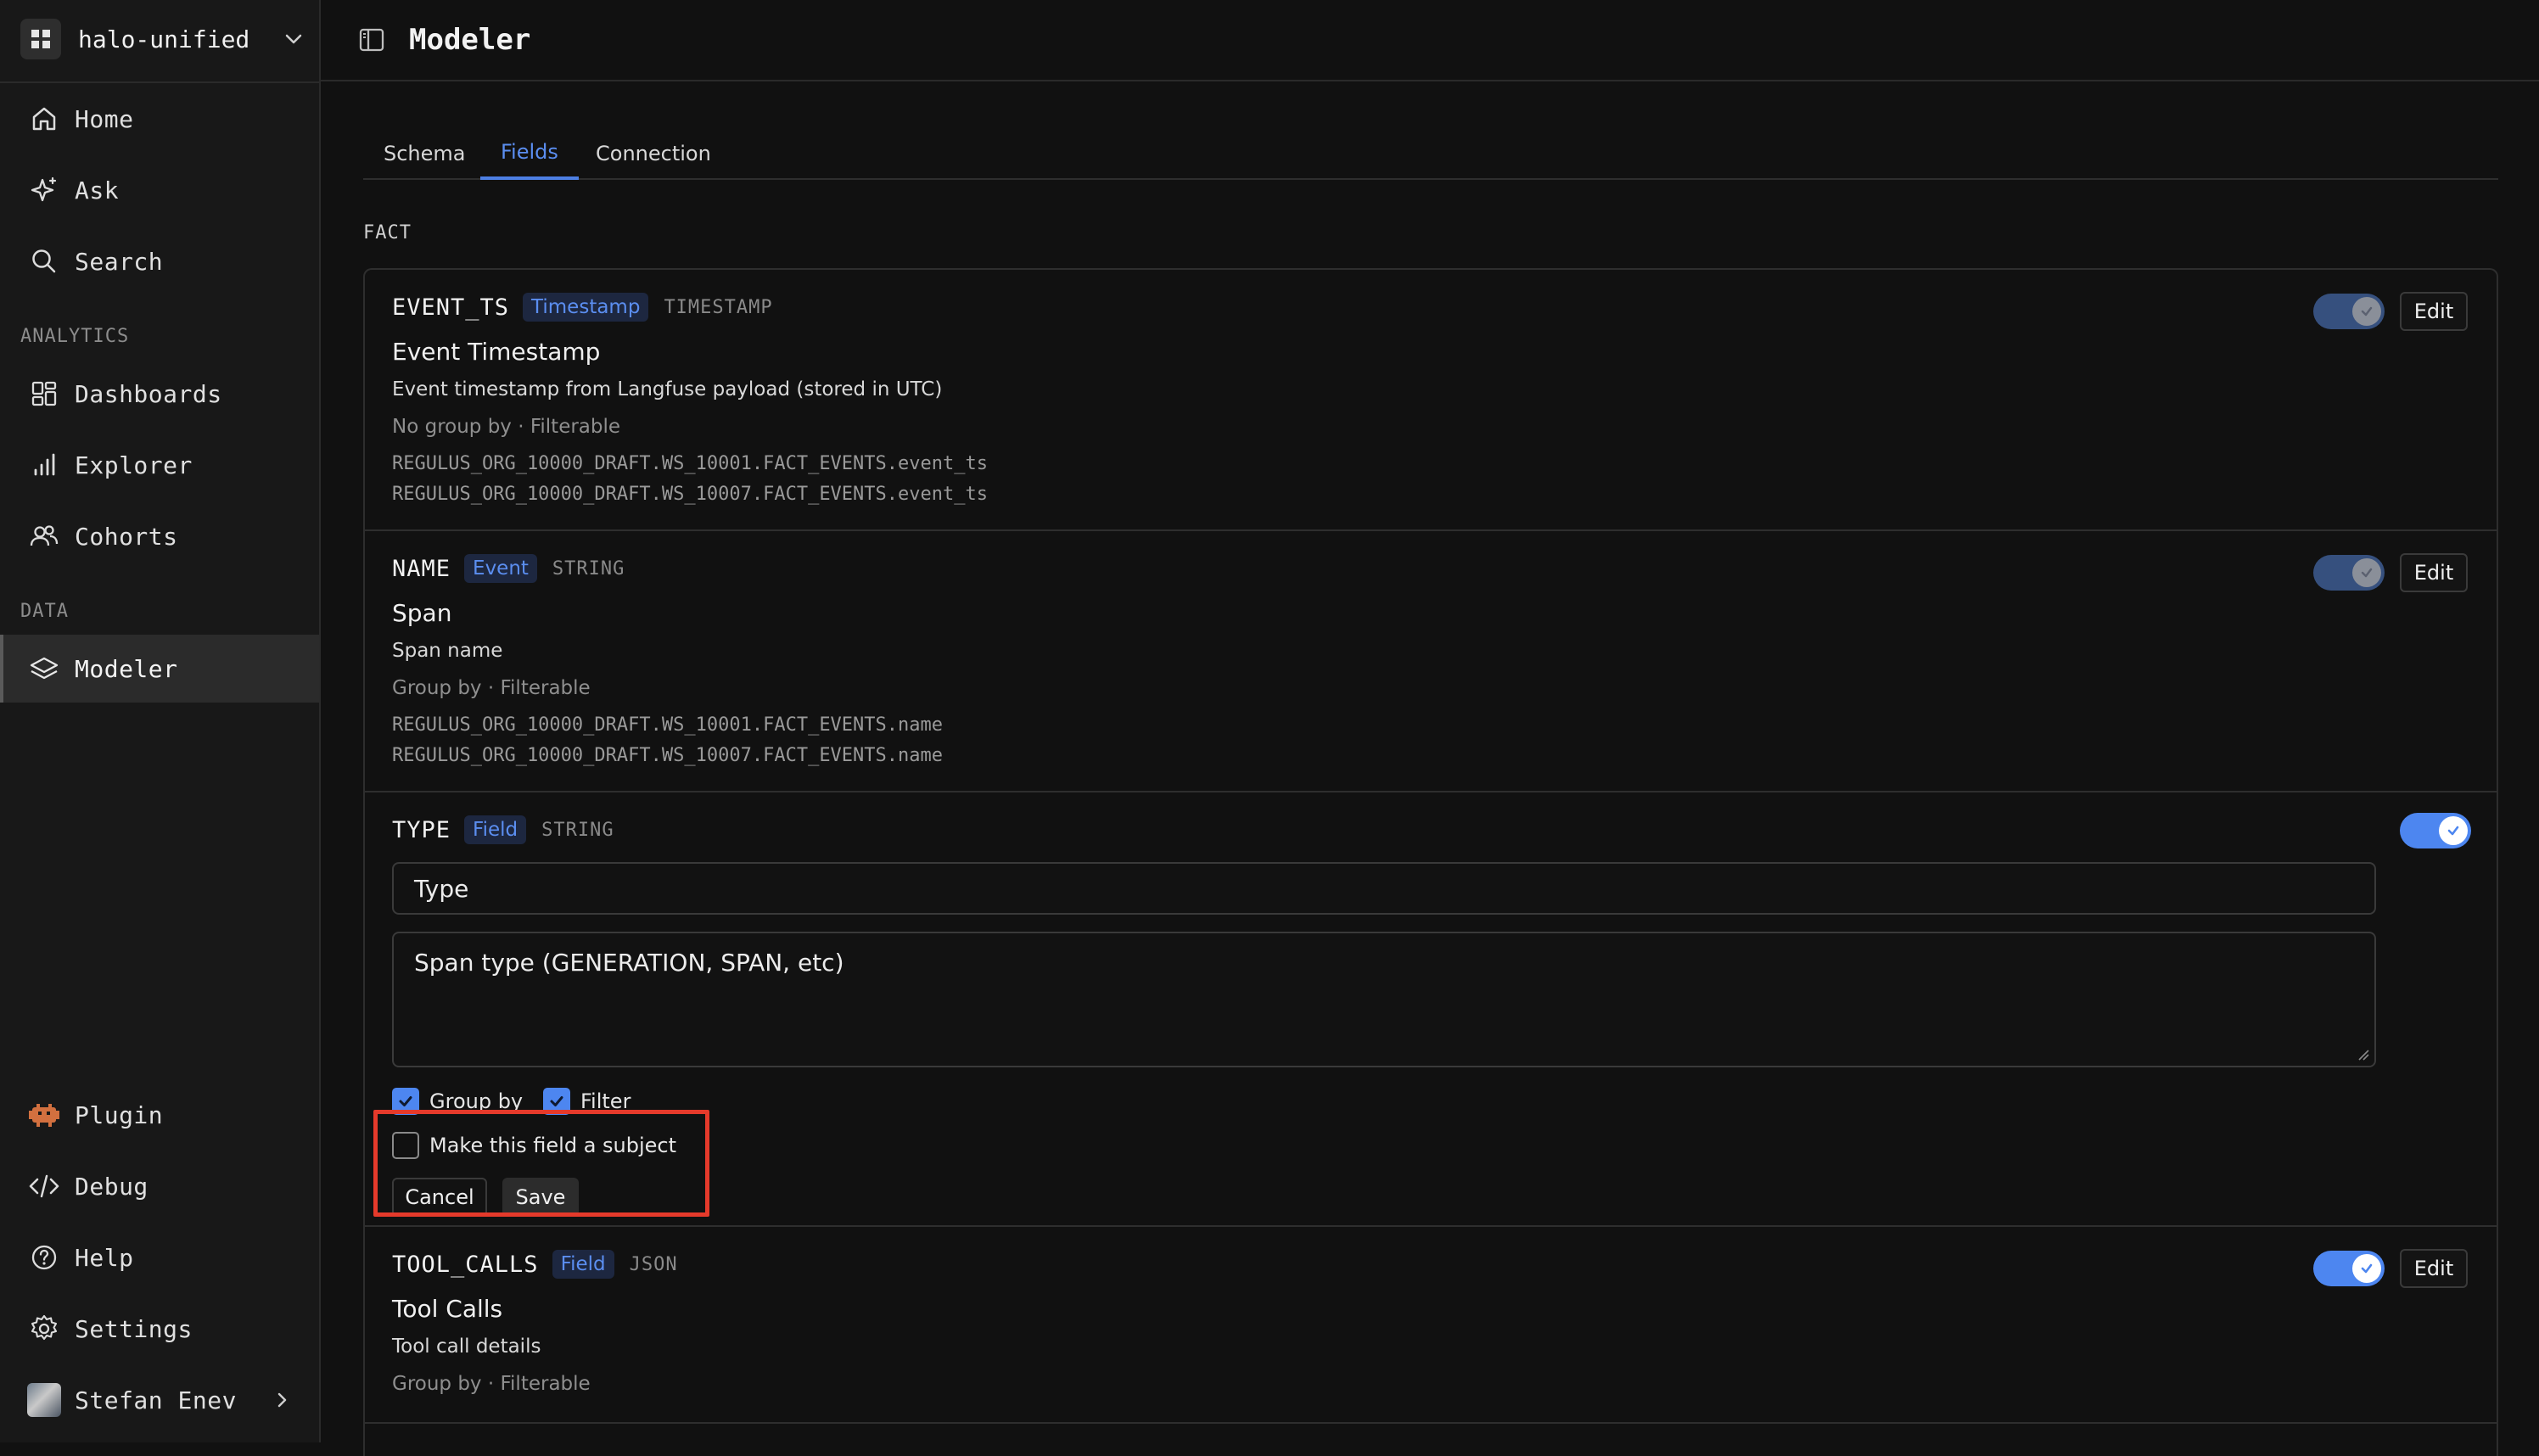  Describe the element at coordinates (1431, 153) in the screenshot. I see `tab-bar: Schema Fields Connection` at that location.